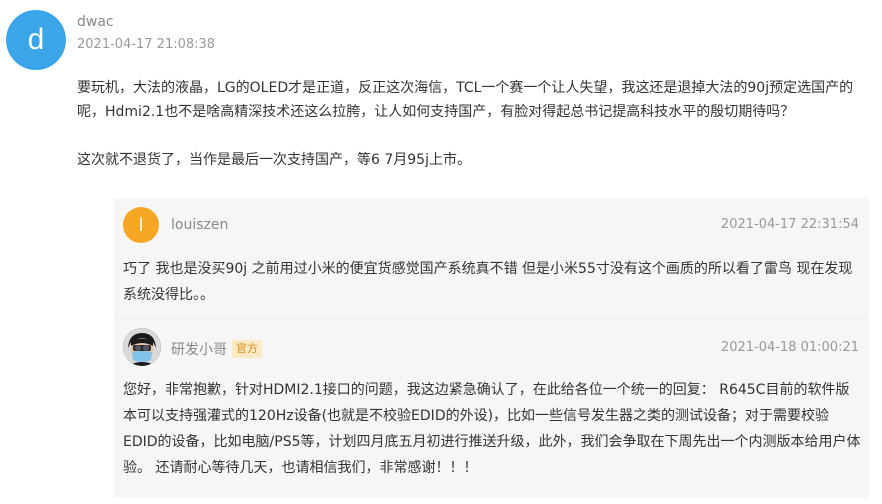 The image size is (882, 504). Describe the element at coordinates (95, 22) in the screenshot. I see `comment-username: dwac` at that location.